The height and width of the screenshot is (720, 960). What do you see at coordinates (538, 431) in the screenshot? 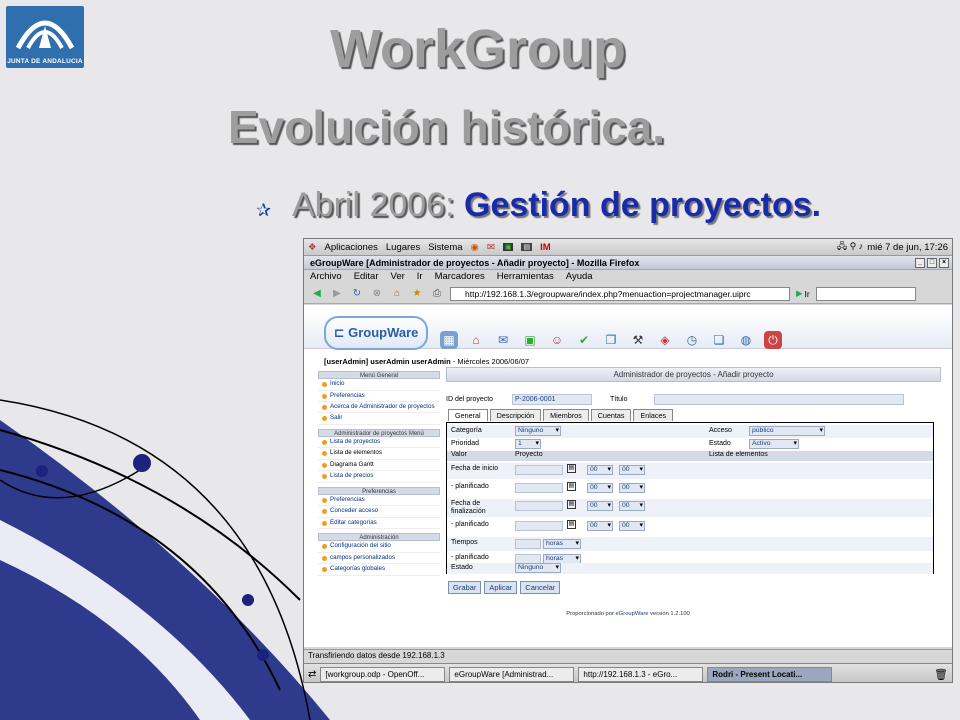
I see `categoria-select: Ninguno` at bounding box center [538, 431].